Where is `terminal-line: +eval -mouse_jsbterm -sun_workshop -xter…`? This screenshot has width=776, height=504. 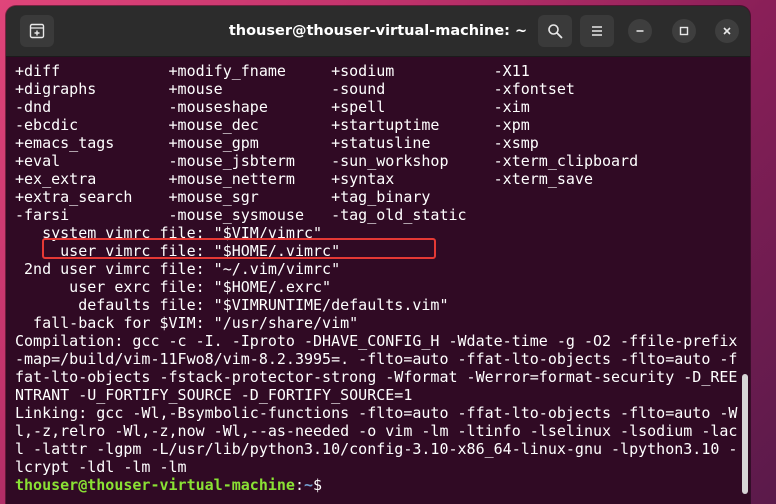
terminal-line: +eval -mouse_jsbterm -sun_workshop -xter… is located at coordinates (327, 161).